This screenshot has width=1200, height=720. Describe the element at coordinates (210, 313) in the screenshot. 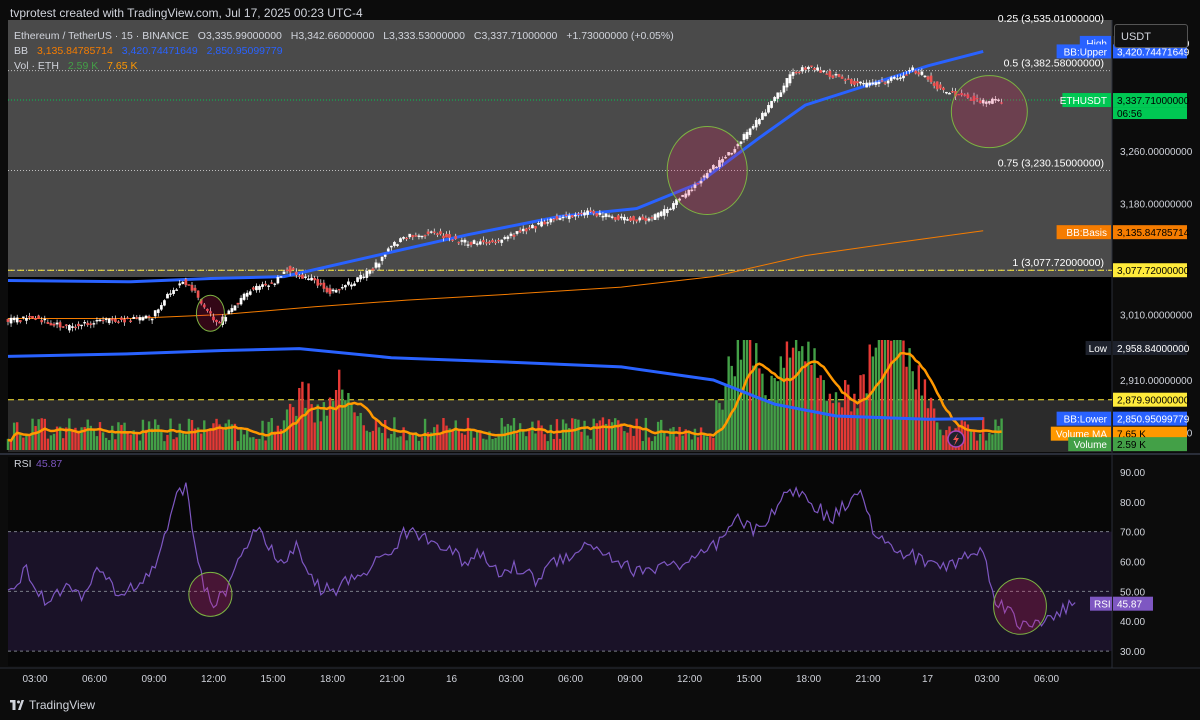

I see `highlight-ellipse` at that location.